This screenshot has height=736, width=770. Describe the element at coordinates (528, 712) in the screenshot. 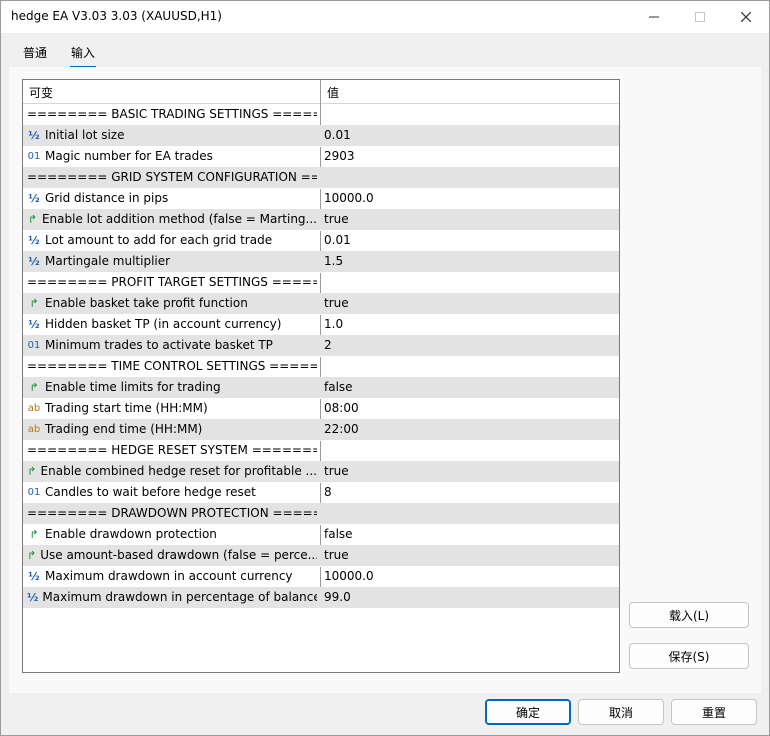

I see `ok-button: 确定` at that location.